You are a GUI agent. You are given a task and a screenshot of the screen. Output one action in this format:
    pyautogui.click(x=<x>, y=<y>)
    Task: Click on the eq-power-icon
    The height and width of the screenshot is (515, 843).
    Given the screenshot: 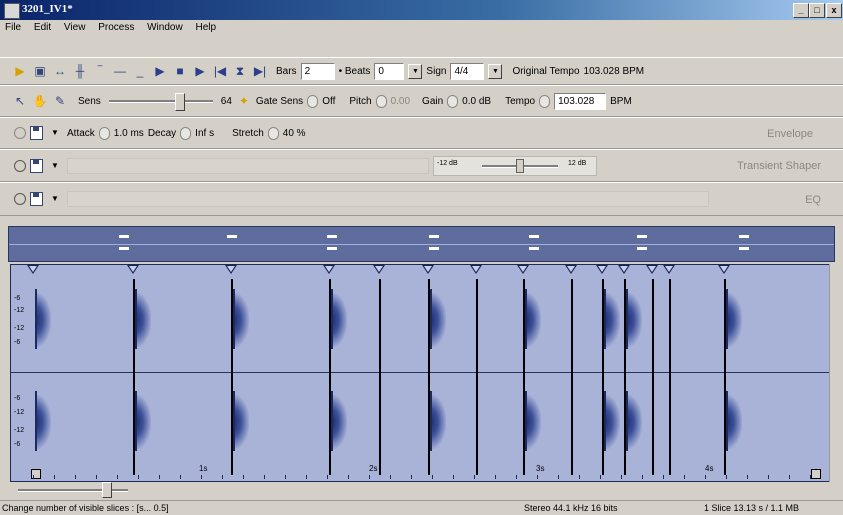 What is the action you would take?
    pyautogui.click(x=20, y=199)
    